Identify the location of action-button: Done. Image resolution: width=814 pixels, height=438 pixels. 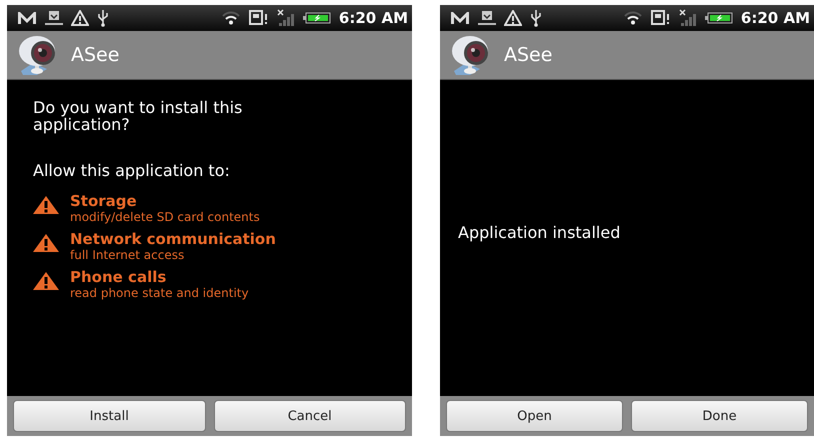
(719, 416).